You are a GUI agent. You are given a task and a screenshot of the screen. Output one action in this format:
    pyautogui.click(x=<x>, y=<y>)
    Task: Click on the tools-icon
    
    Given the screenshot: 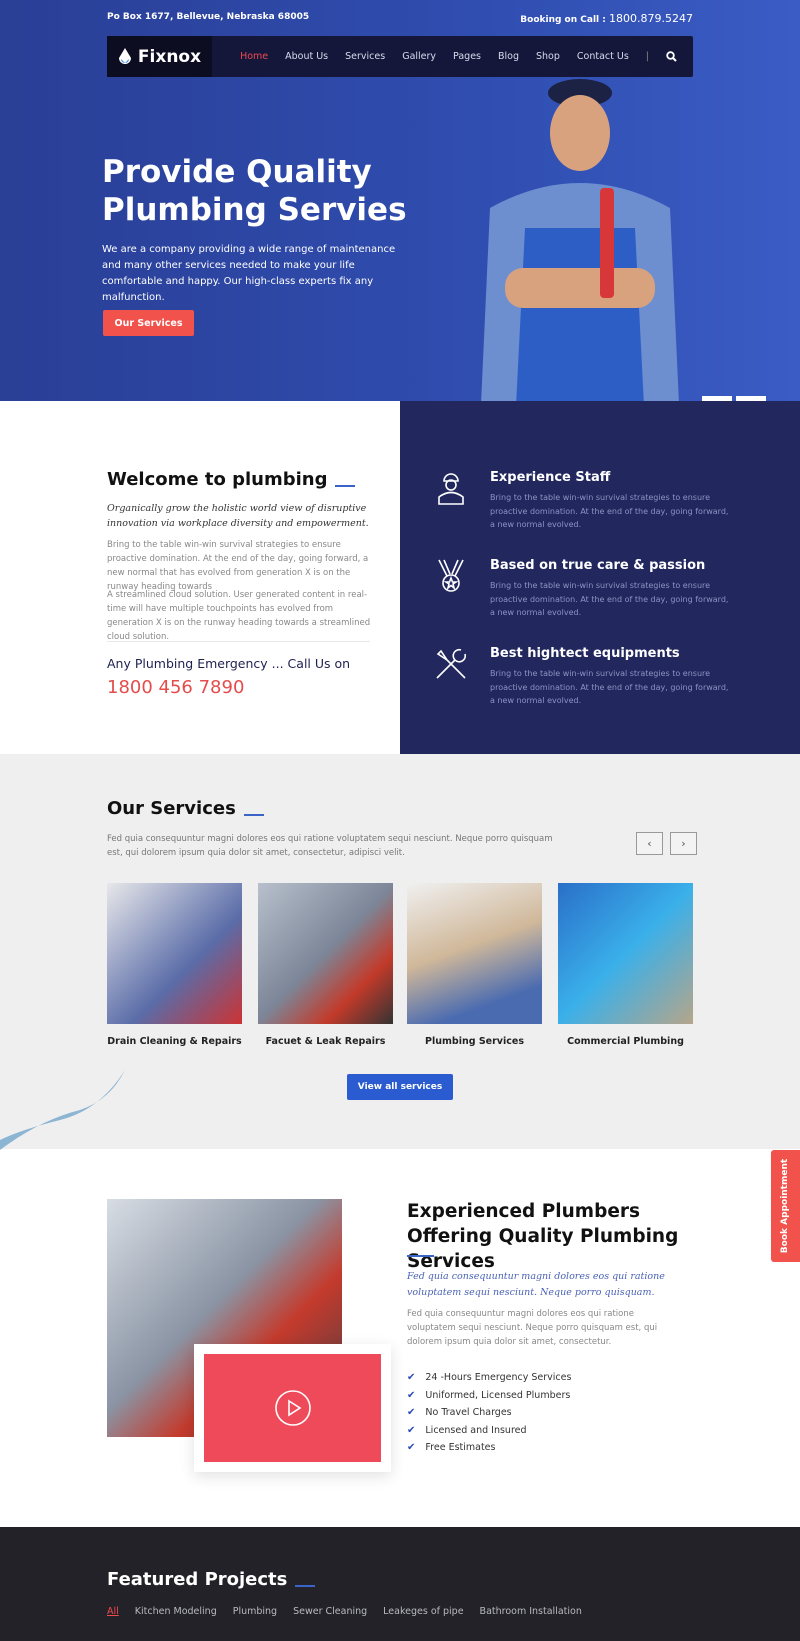 What is the action you would take?
    pyautogui.click(x=451, y=663)
    